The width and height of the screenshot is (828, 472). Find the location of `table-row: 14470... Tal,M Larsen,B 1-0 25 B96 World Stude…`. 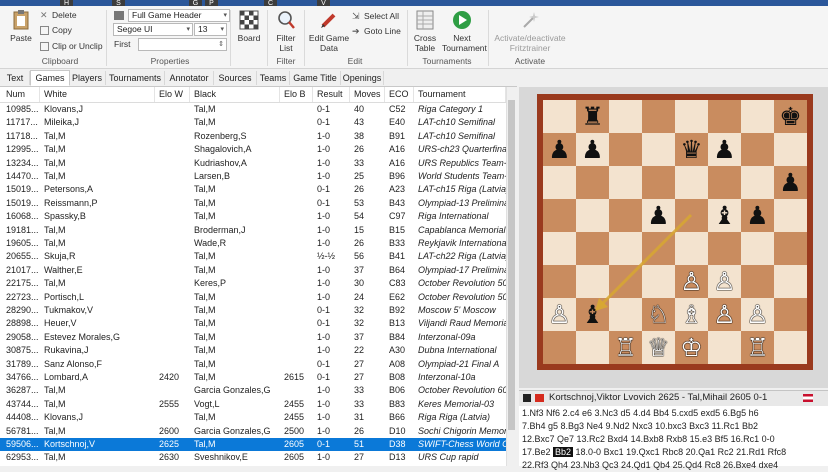

table-row: 14470... Tal,M Larsen,B 1-0 25 B96 World Stude… is located at coordinates (253, 176).